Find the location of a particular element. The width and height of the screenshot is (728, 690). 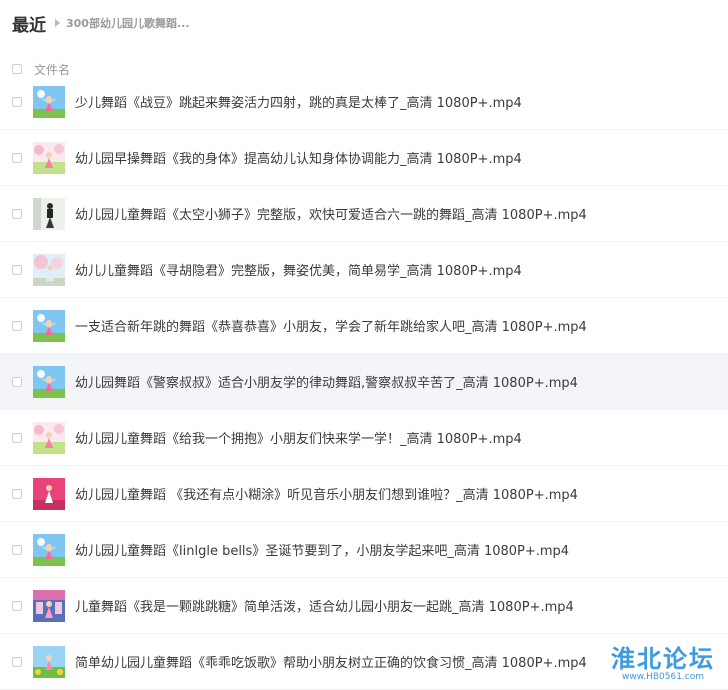

file-name-link: 幼儿园早操舞蹈《我的身体》提高幼儿认知身体协调能力_高清 1080P+.mp4 is located at coordinates (298, 157).